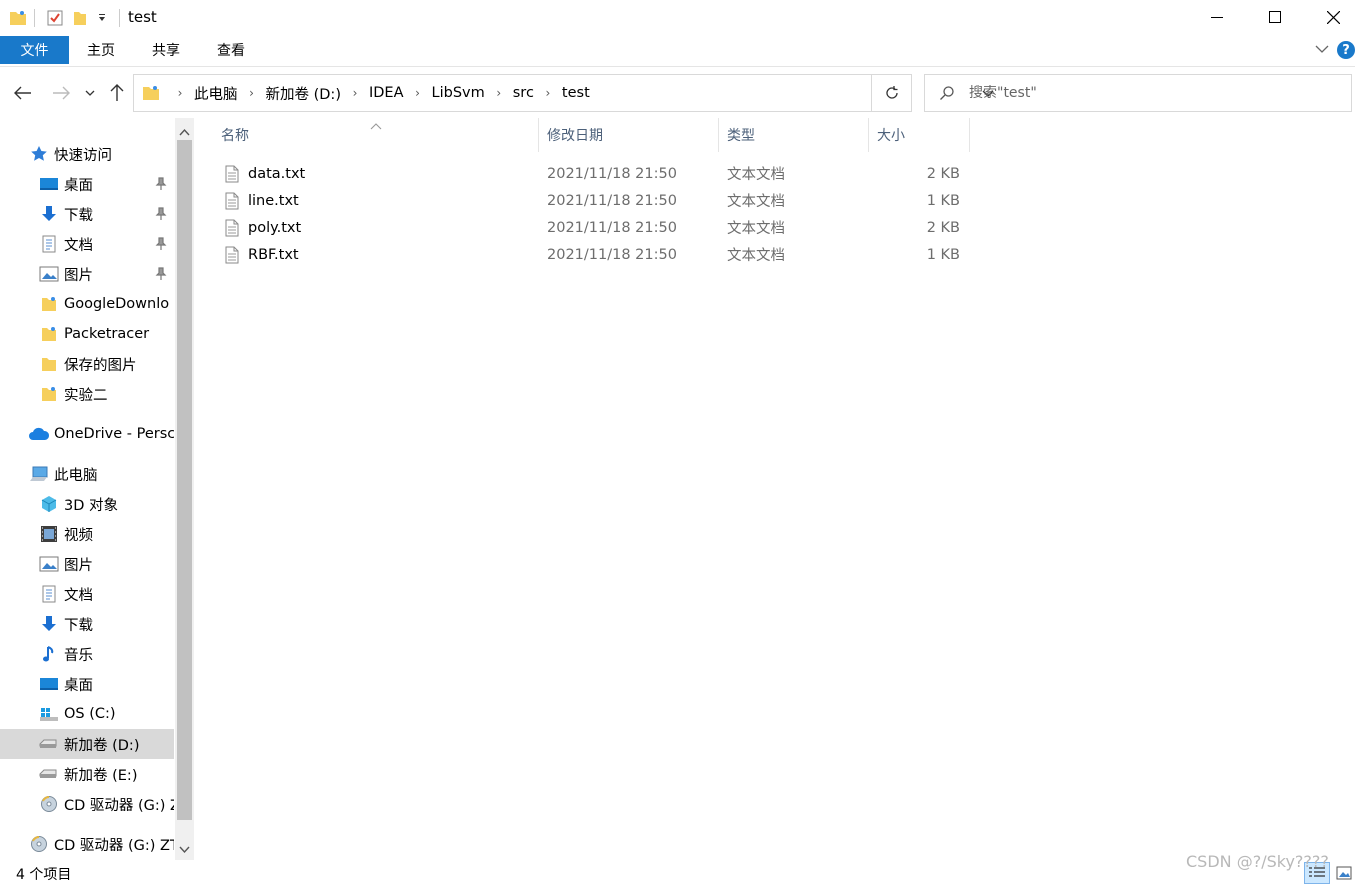 This screenshot has height=884, width=1355. Describe the element at coordinates (216, 93) in the screenshot. I see `breadcrumb-this-pc: 此电脑` at that location.